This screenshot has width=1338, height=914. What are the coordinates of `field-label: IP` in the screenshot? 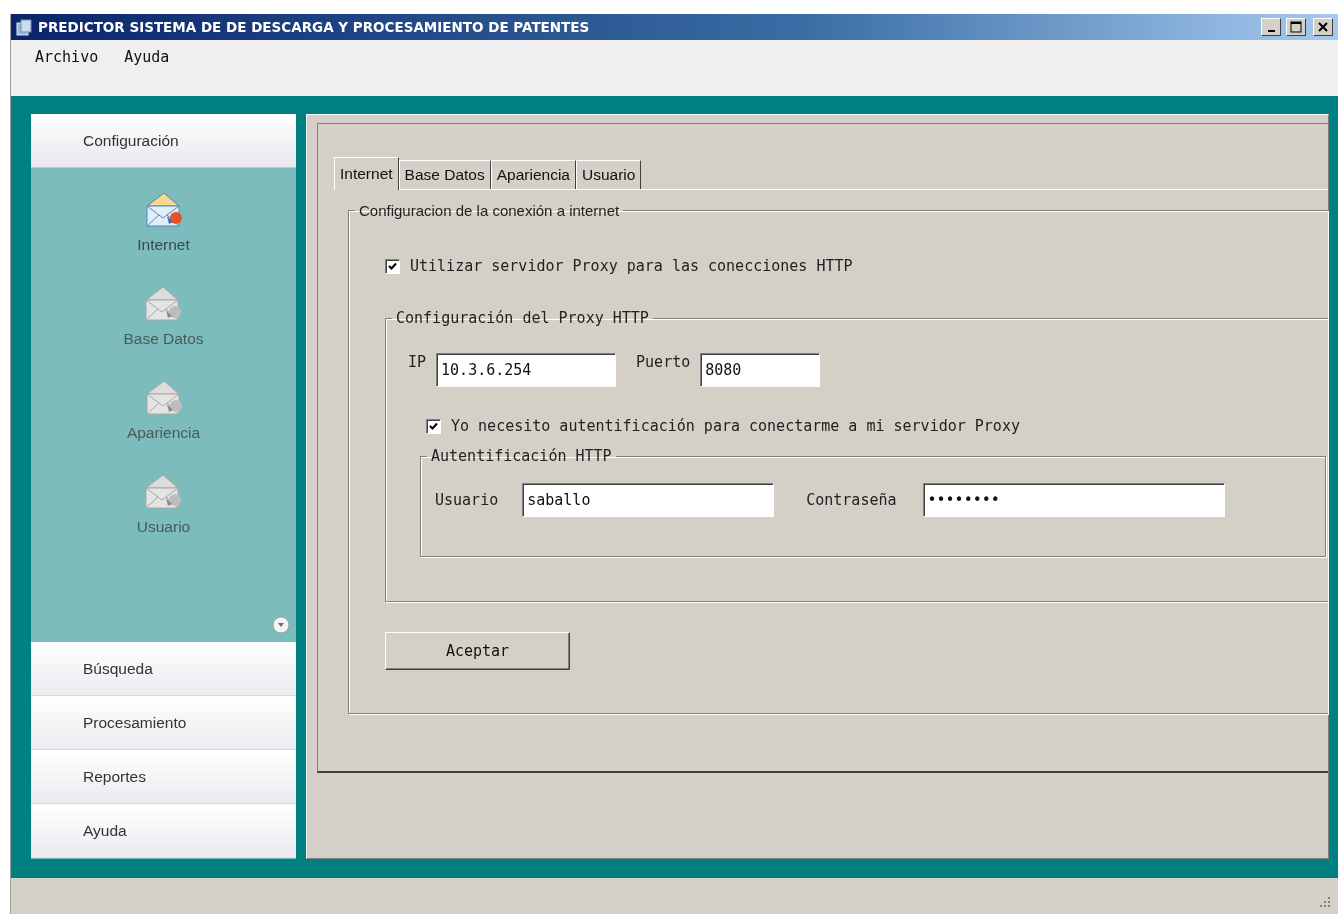 It's located at (417, 362).